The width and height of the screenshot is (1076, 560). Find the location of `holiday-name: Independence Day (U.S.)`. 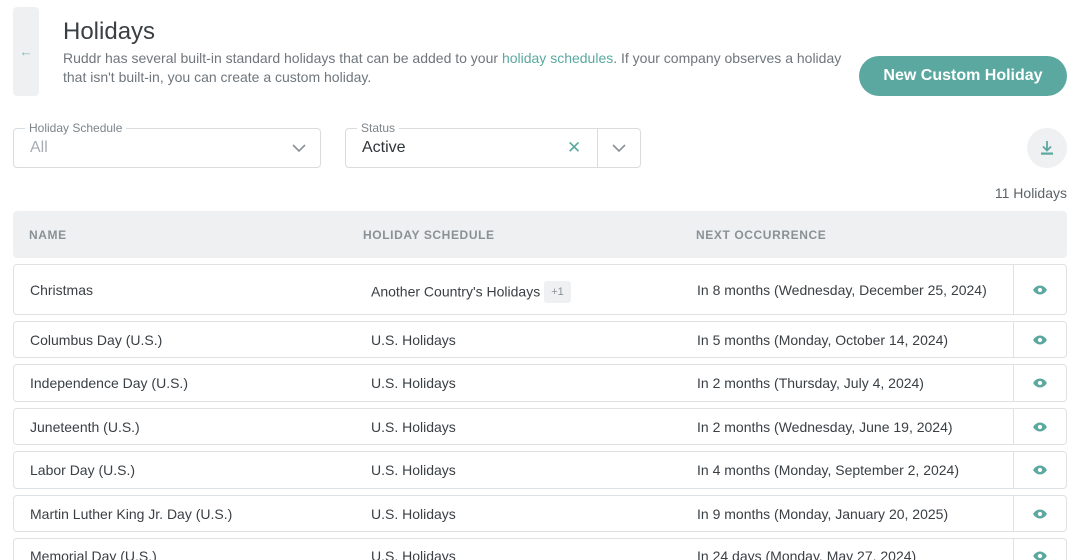

holiday-name: Independence Day (U.S.) is located at coordinates (109, 383).